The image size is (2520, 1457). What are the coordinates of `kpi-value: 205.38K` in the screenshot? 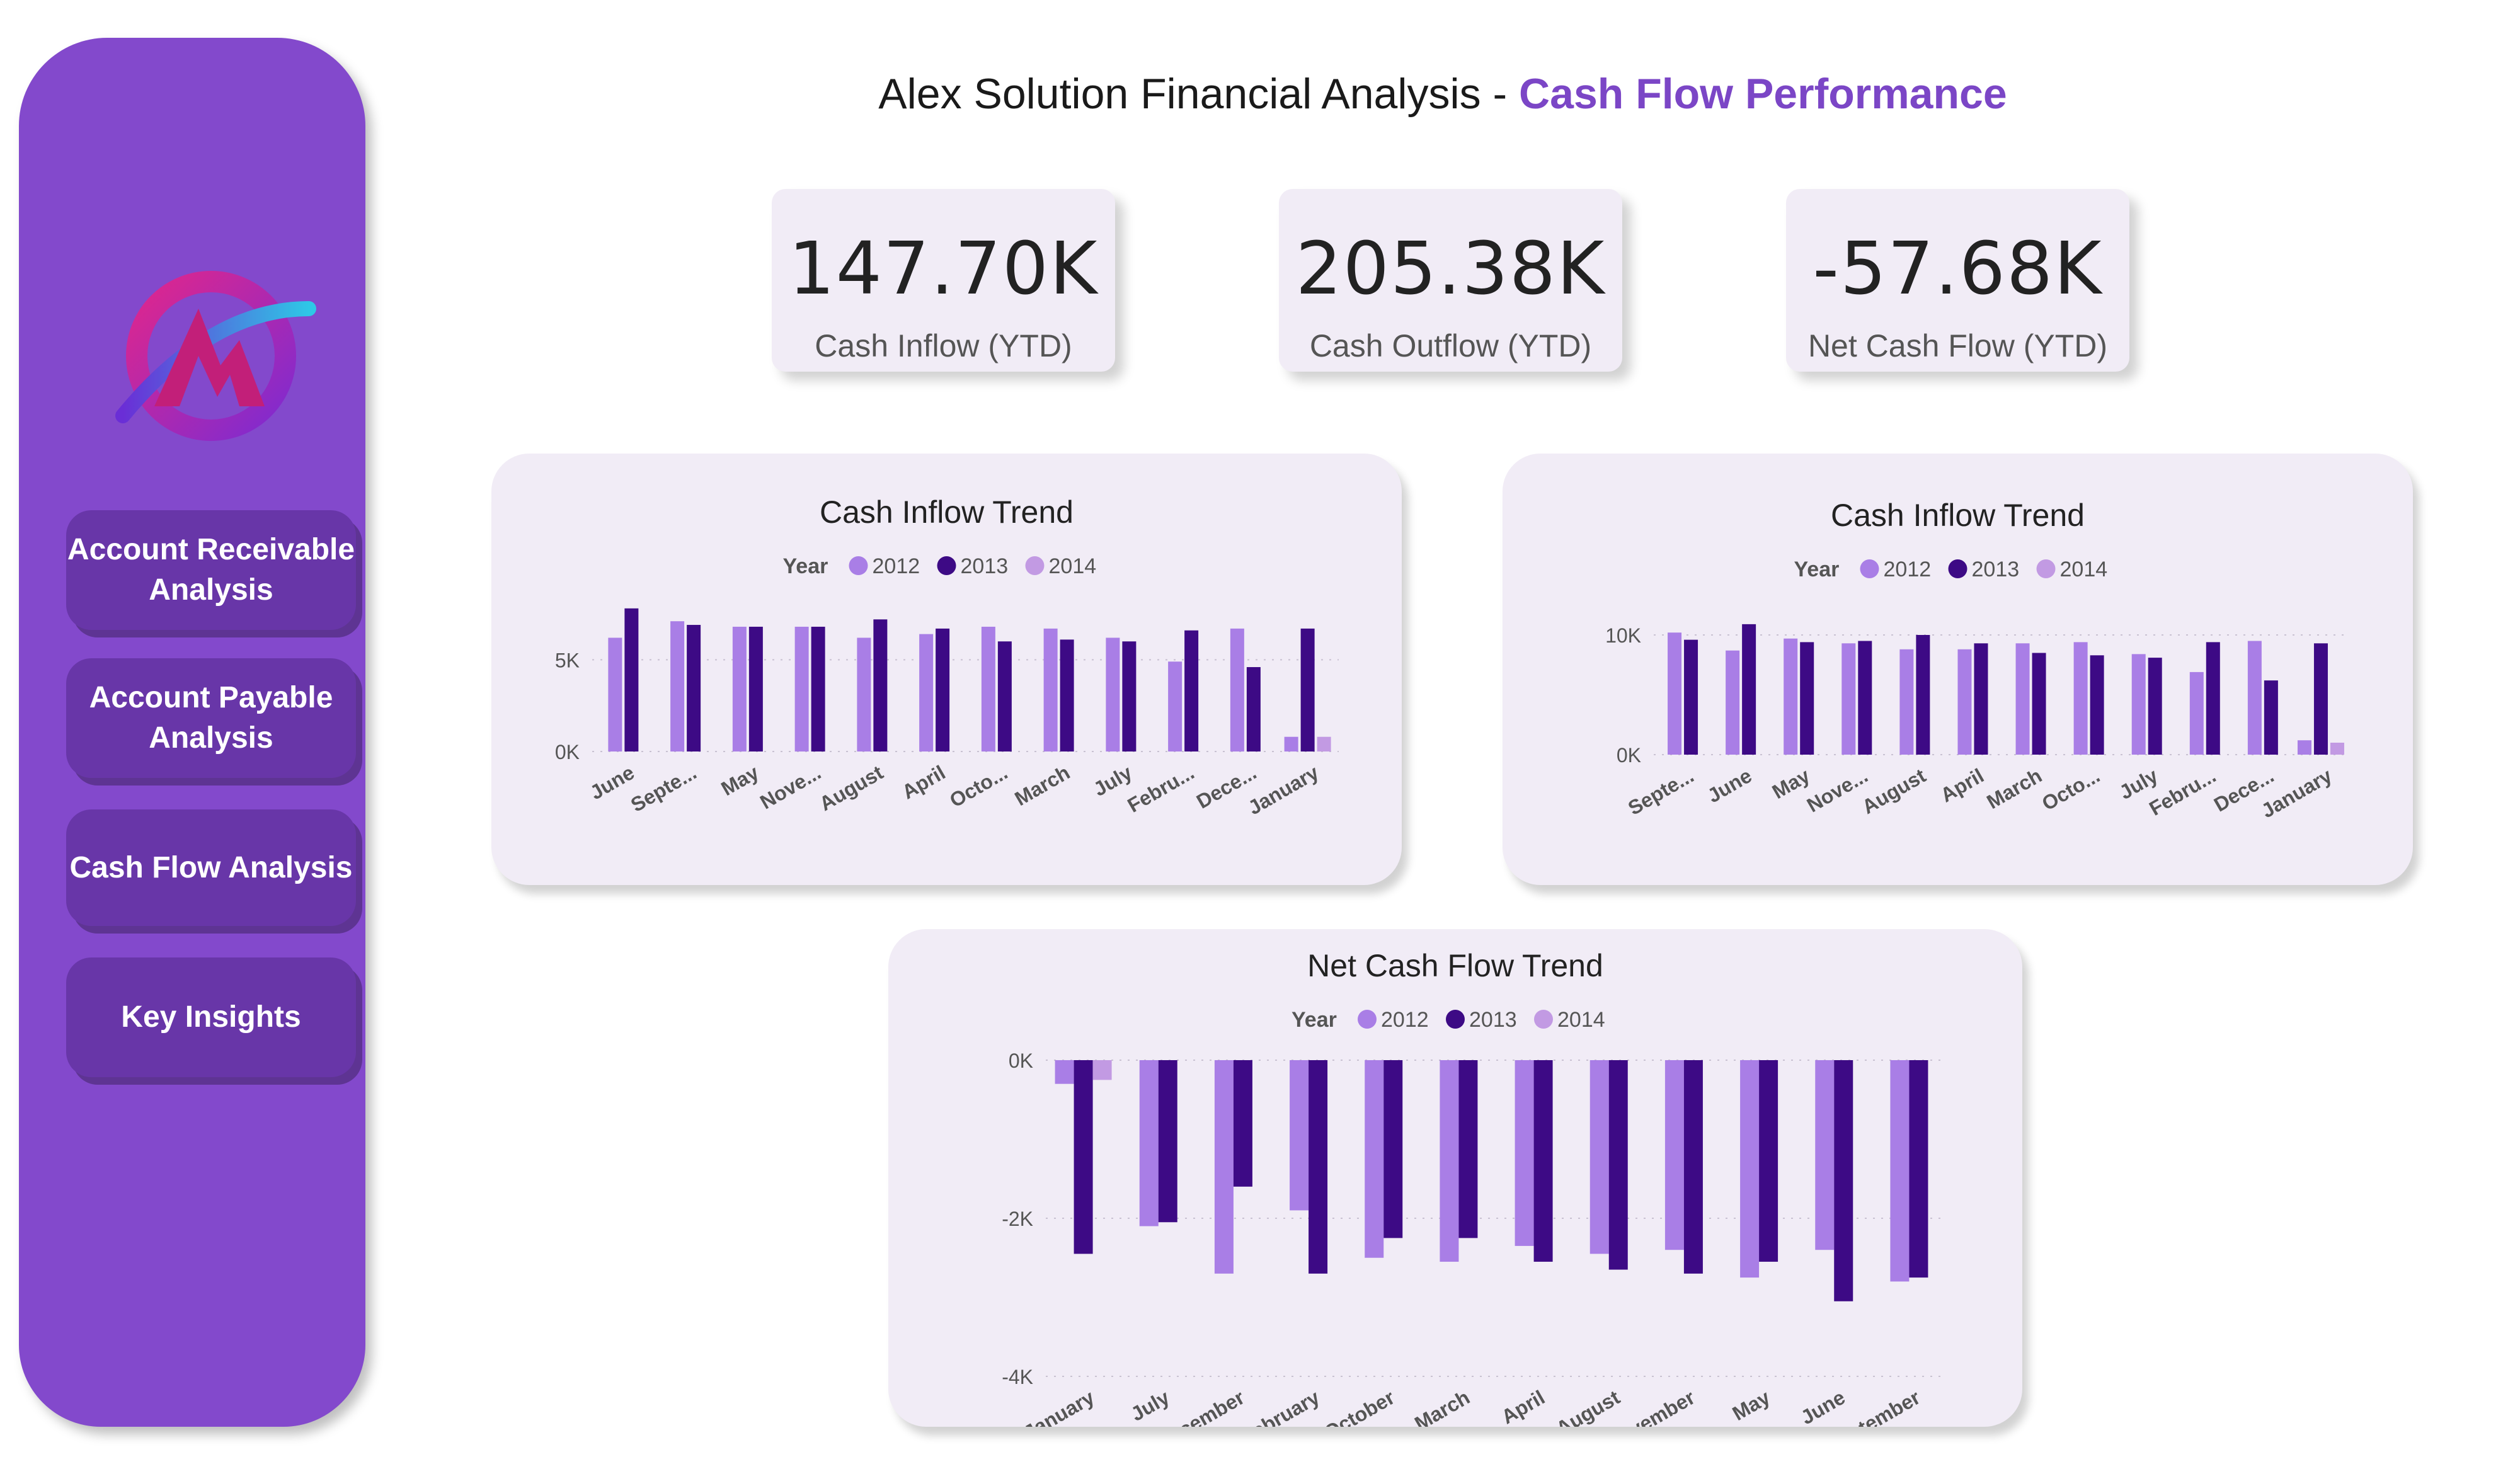 It's located at (1450, 269).